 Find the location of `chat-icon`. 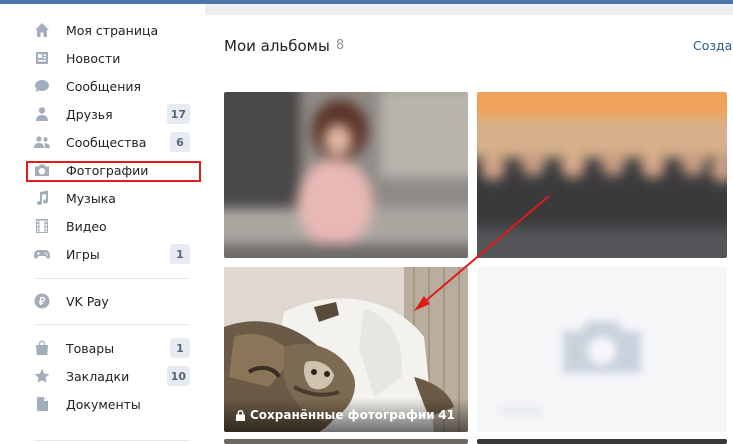

chat-icon is located at coordinates (42, 86).